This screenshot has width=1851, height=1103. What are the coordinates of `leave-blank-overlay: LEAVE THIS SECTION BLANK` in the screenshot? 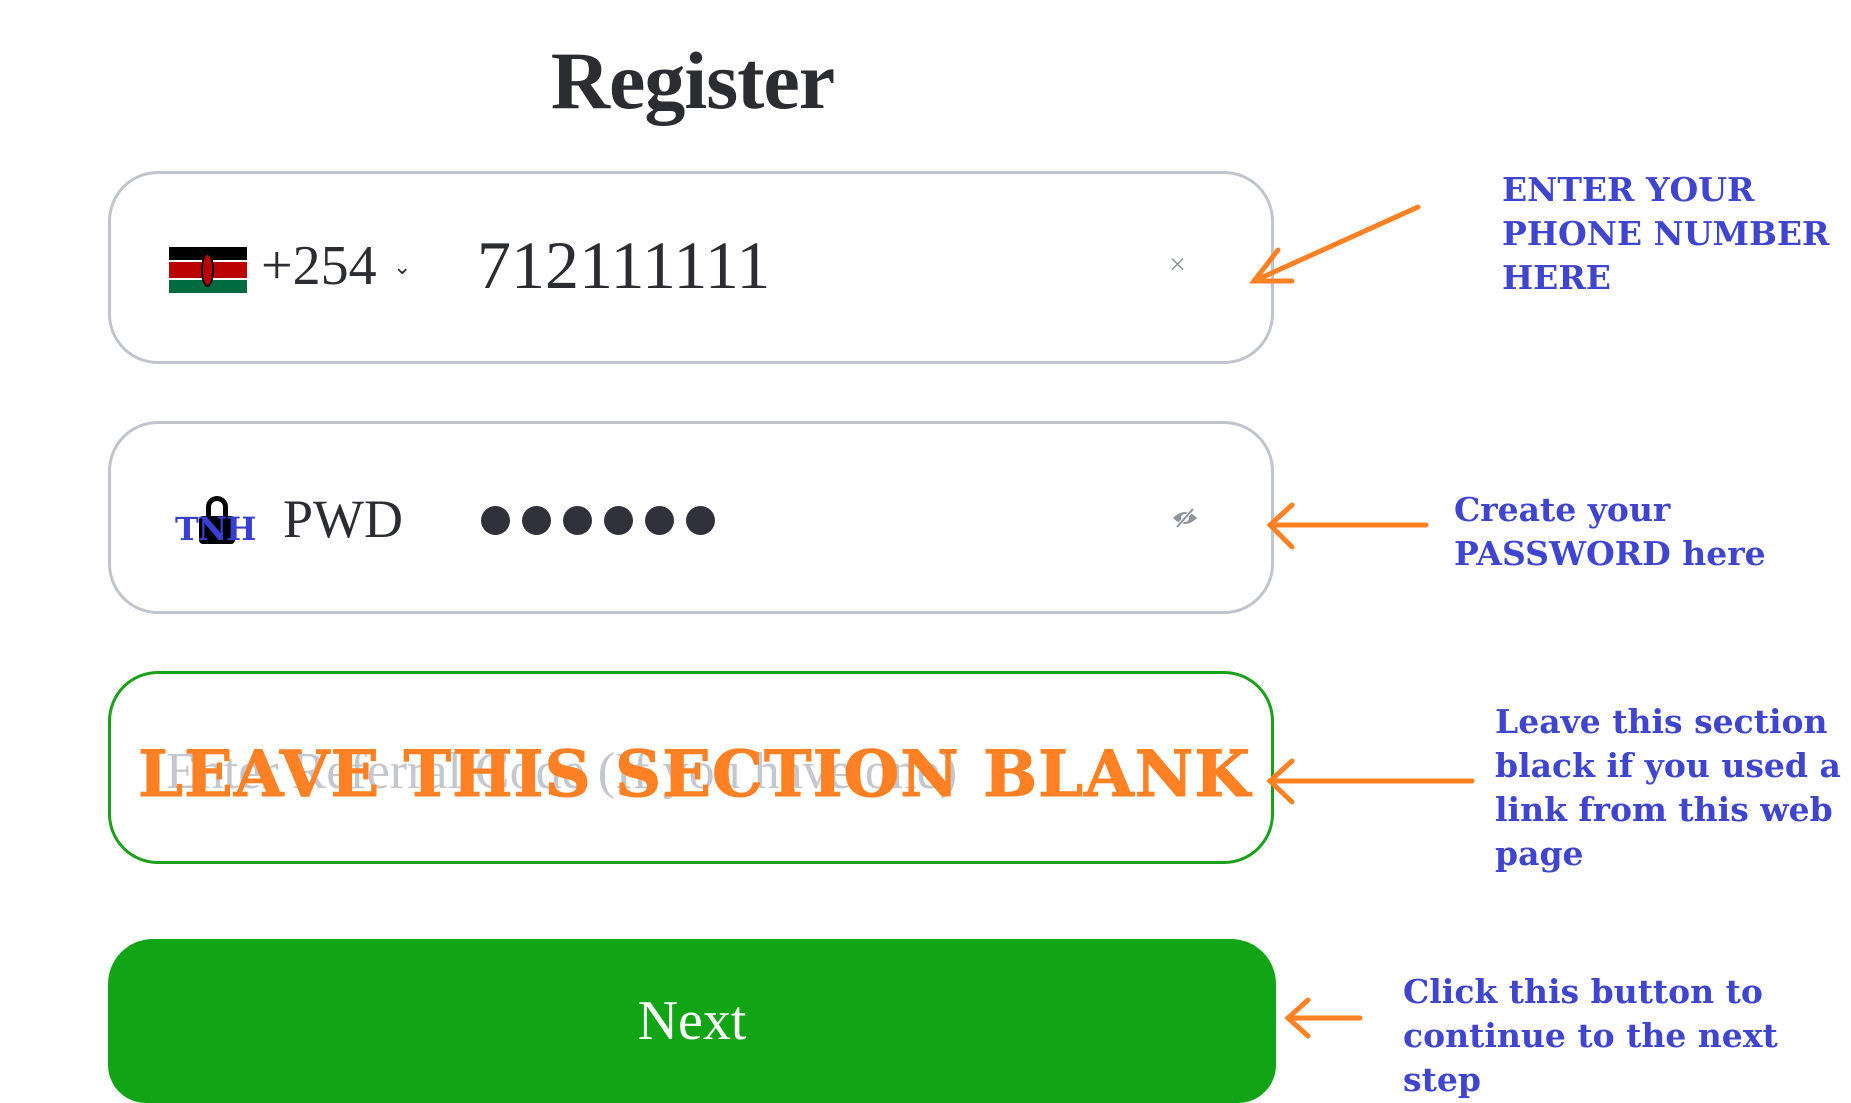 It's located at (694, 775).